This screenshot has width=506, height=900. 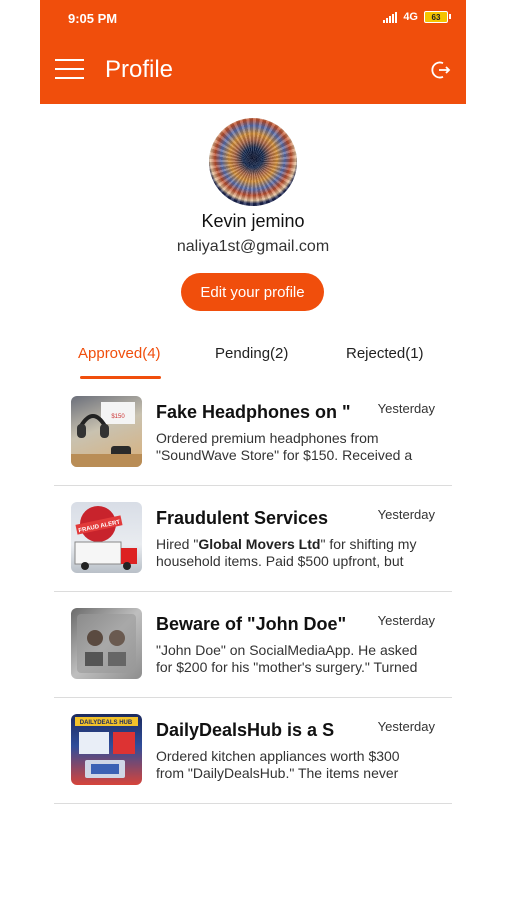 What do you see at coordinates (106, 749) in the screenshot?
I see `report-thumbnail: DAILYDEALS HUB` at bounding box center [106, 749].